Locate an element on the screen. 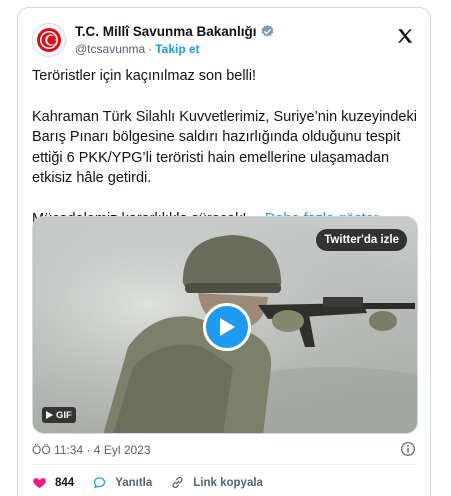  copy-link-button: Link kopyala is located at coordinates (216, 482).